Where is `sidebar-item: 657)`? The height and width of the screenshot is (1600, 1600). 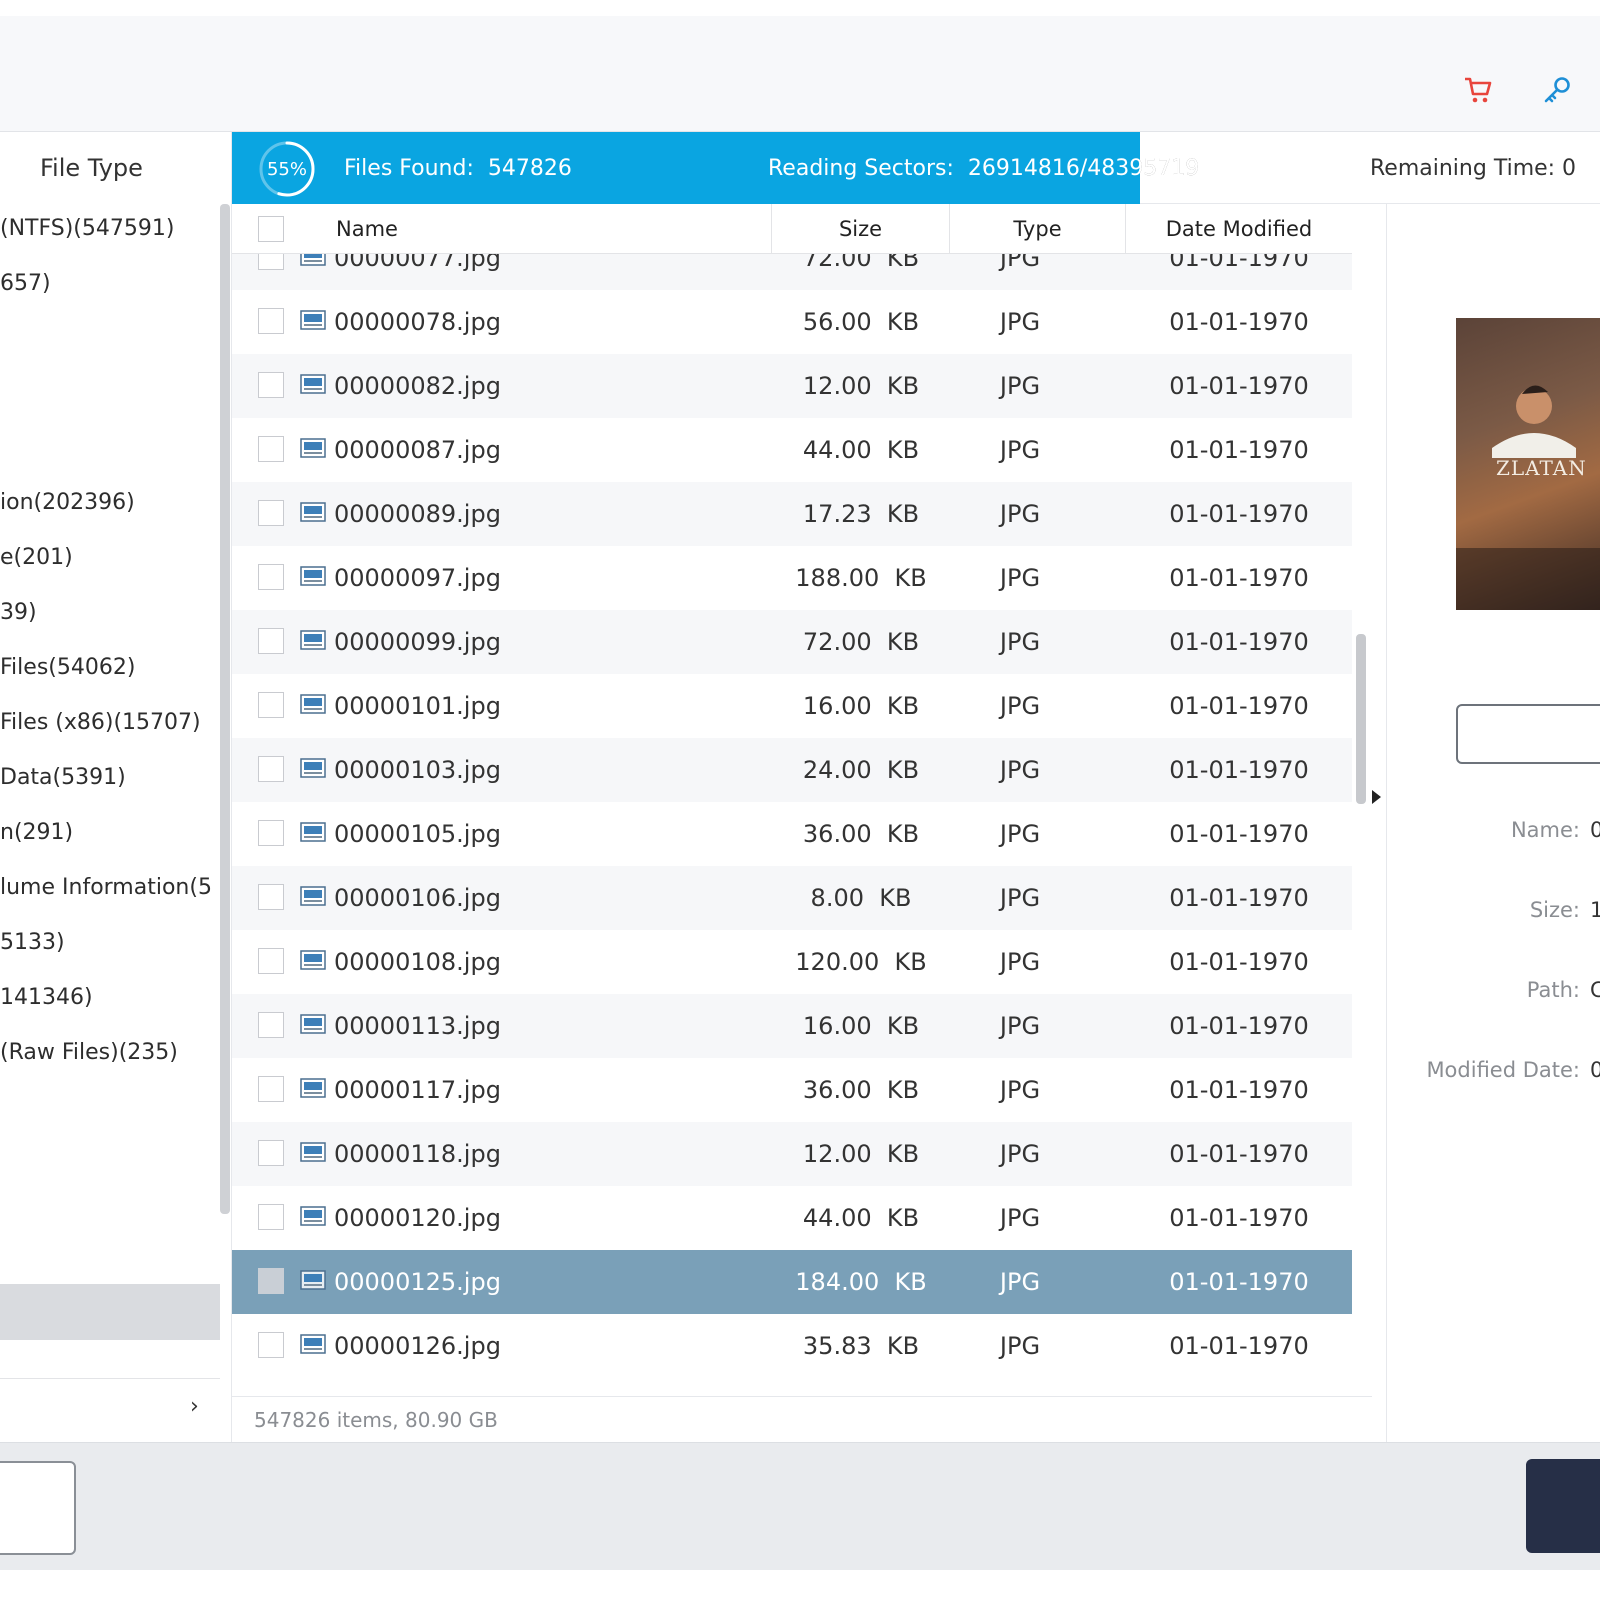 sidebar-item: 657) is located at coordinates (25, 283).